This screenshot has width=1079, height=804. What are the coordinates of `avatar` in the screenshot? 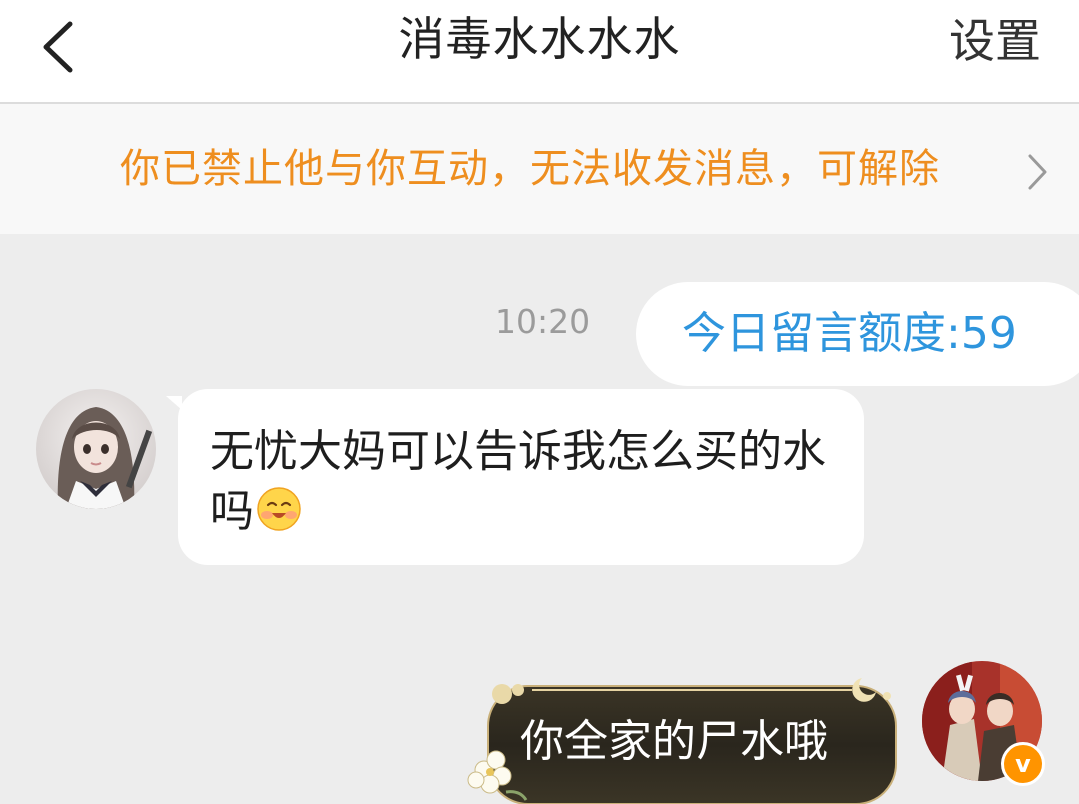 It's located at (96, 449).